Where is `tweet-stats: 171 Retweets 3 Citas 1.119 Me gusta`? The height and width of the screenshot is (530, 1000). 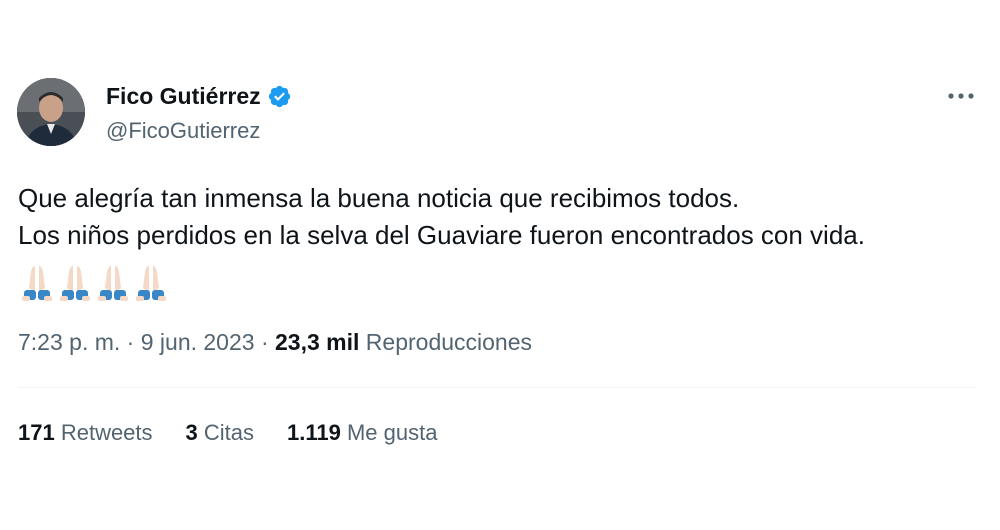
tweet-stats: 171 Retweets 3 Citas 1.119 Me gusta is located at coordinates (227, 433).